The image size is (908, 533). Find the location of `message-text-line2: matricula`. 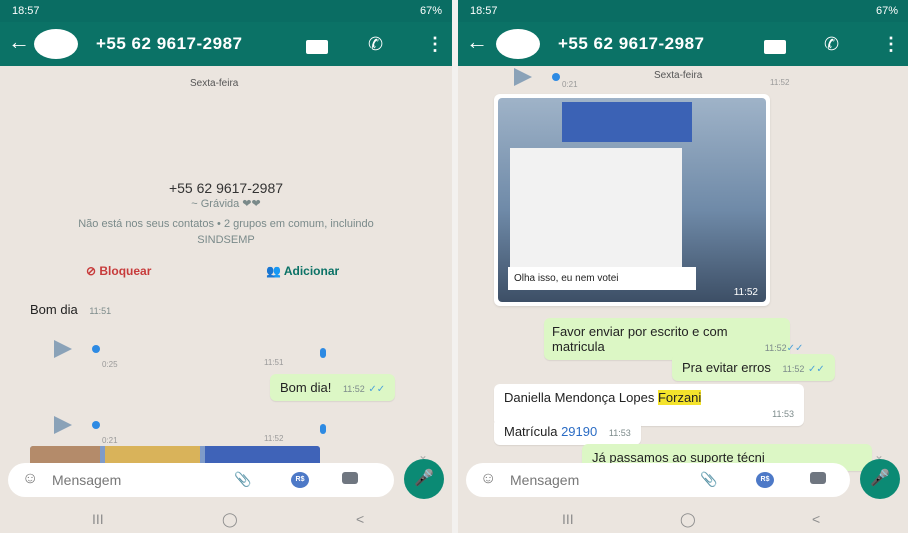

message-text-line2: matricula is located at coordinates (578, 346).